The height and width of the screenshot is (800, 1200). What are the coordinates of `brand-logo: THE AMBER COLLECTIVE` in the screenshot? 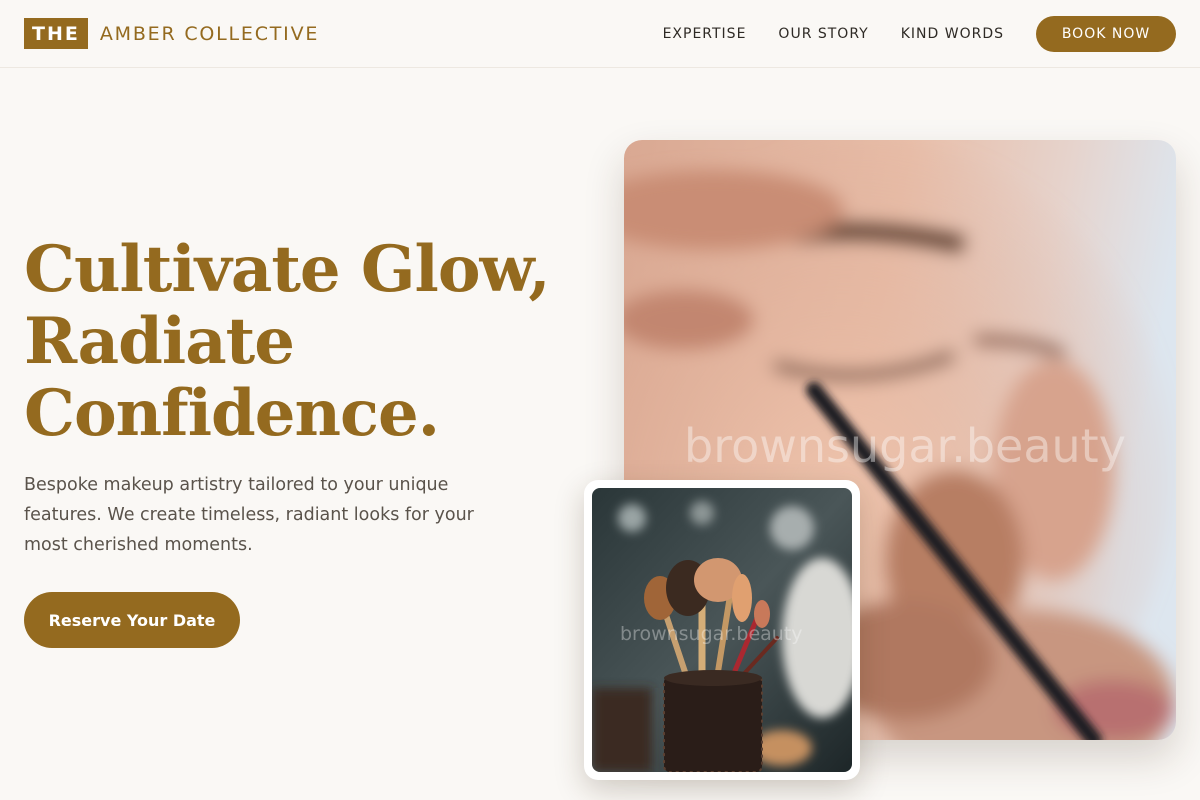 It's located at (171, 33).